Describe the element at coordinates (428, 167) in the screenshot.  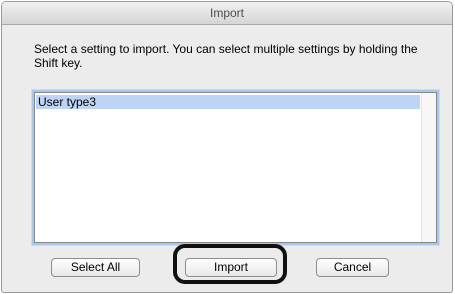
I see `list-scrollbar` at that location.